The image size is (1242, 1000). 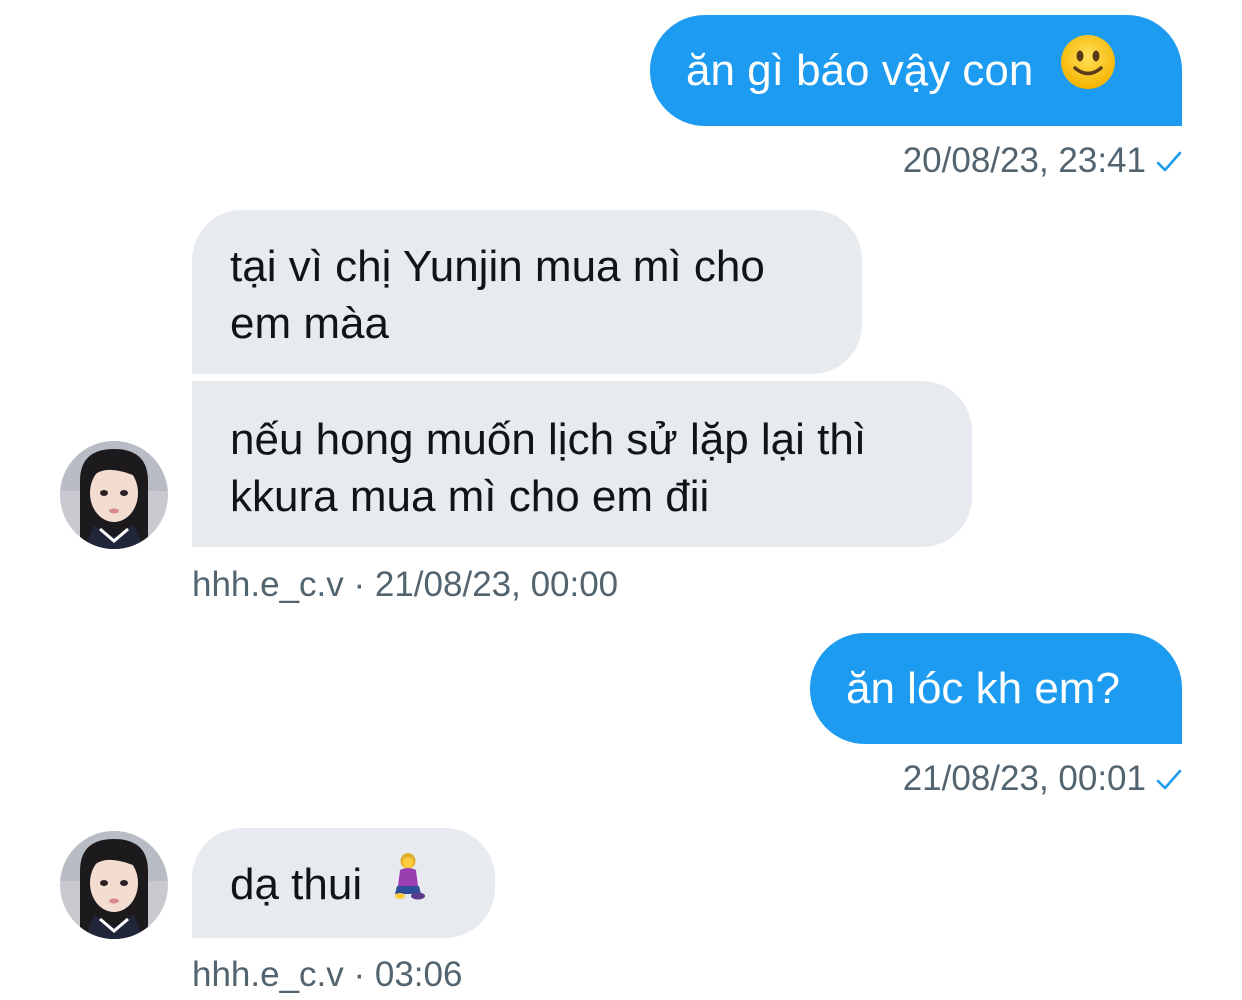 What do you see at coordinates (1042, 779) in the screenshot?
I see `message-timestamp: 21/08/23, 00:01` at bounding box center [1042, 779].